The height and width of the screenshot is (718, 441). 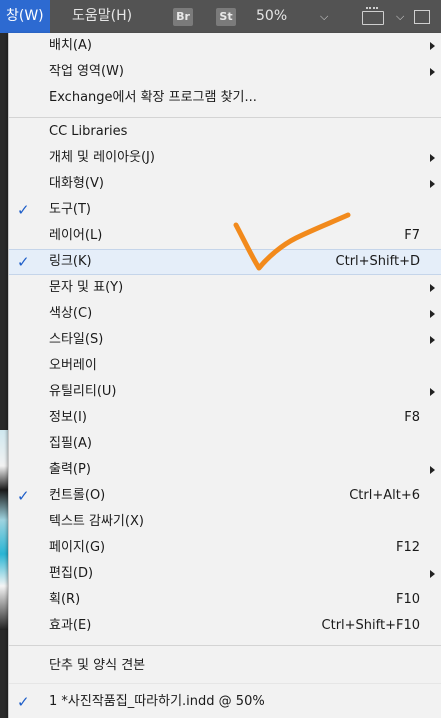 What do you see at coordinates (225, 158) in the screenshot?
I see `menu-item-object-layout: 개체 및 레이아웃(J)` at bounding box center [225, 158].